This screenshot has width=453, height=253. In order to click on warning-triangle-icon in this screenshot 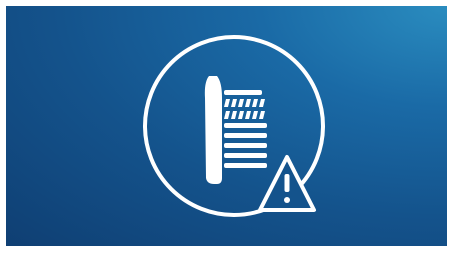, I will do `click(287, 183)`.